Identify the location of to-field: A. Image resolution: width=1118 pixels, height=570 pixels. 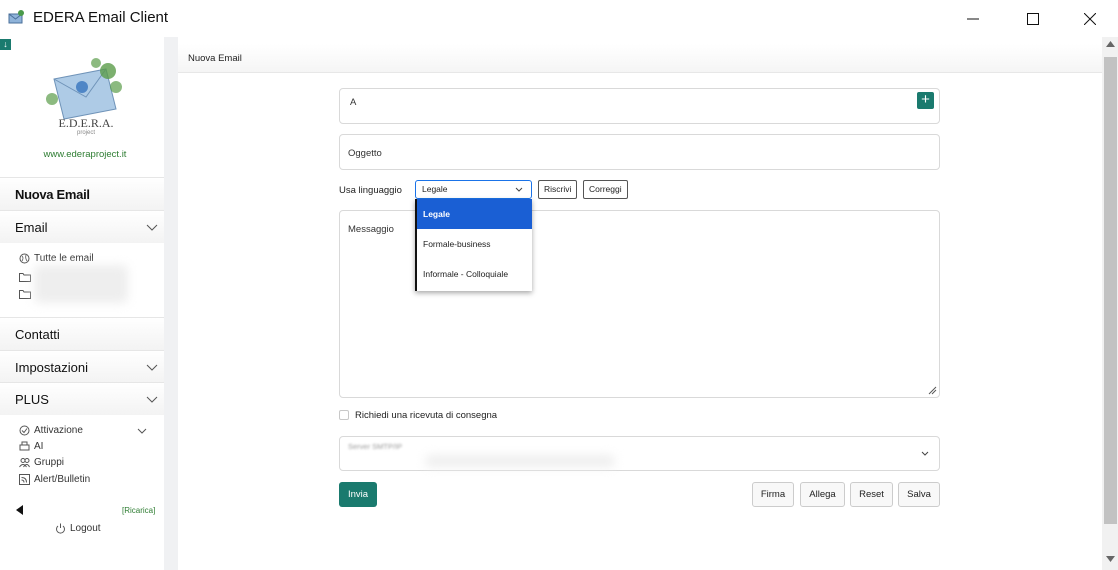
(639, 106).